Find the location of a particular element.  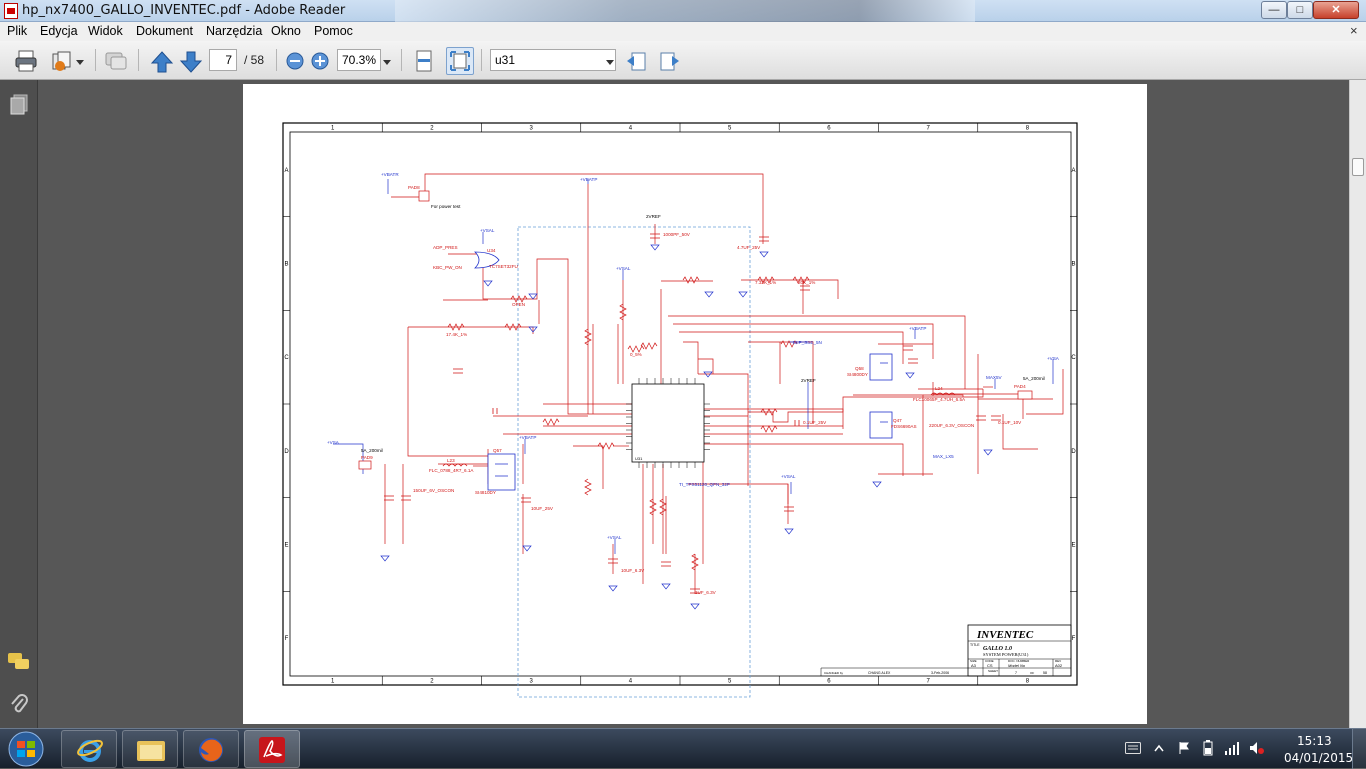

controller-ic-body is located at coordinates (668, 423).